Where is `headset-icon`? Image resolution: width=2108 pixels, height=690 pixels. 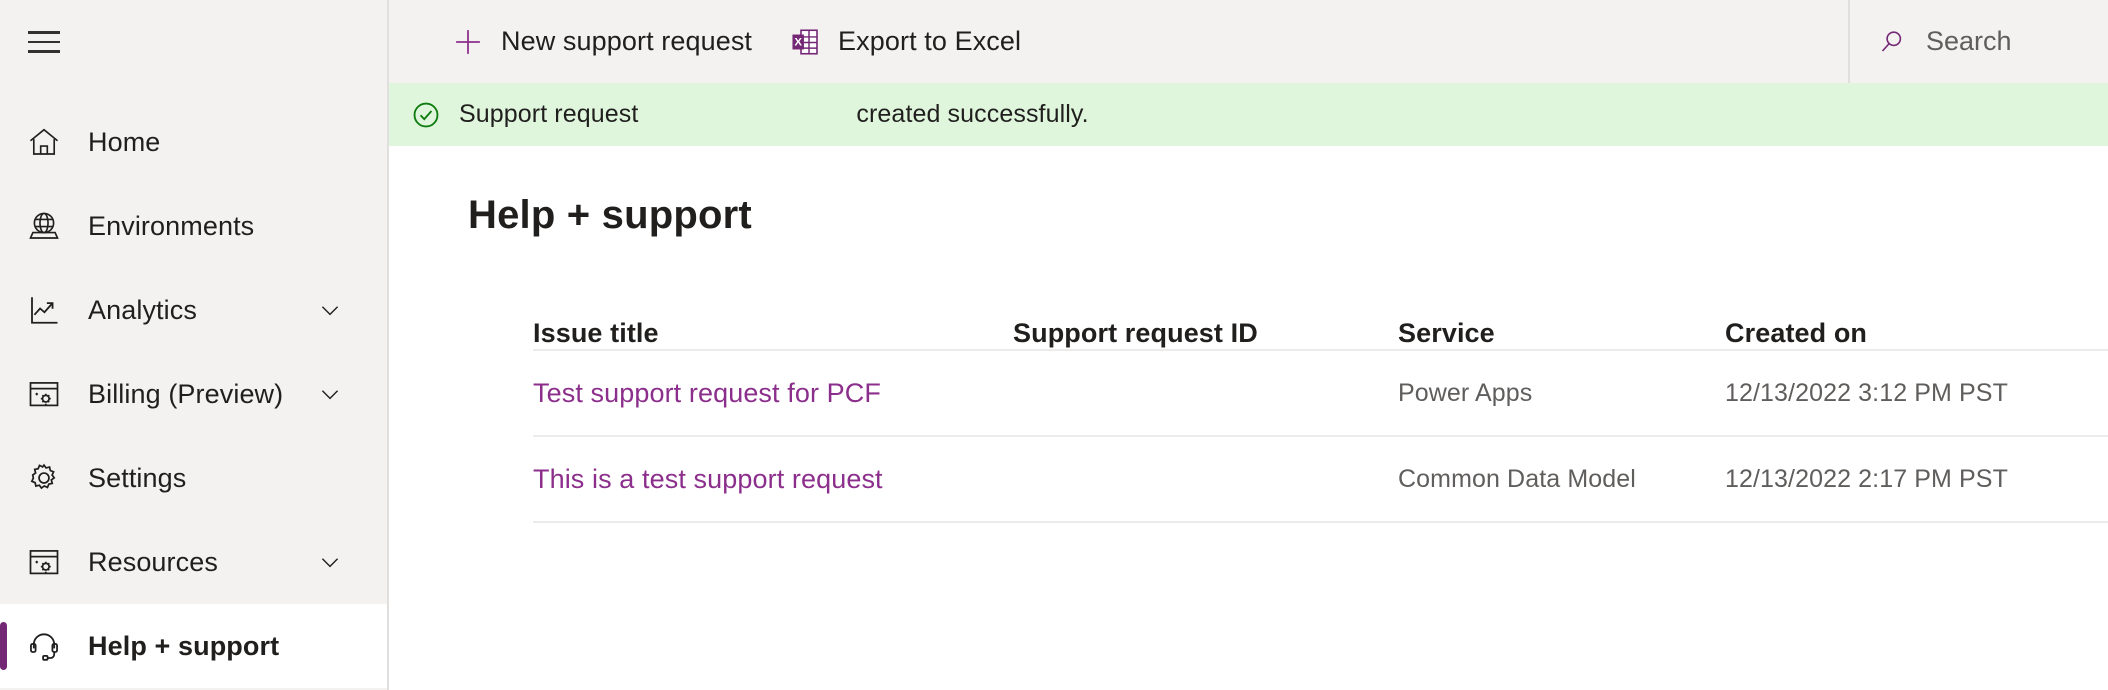
headset-icon is located at coordinates (44, 646).